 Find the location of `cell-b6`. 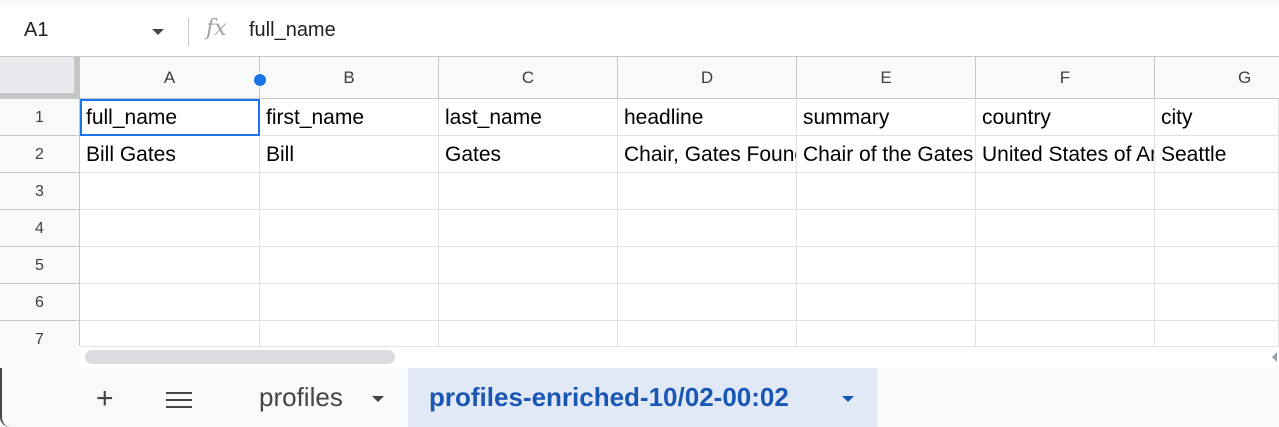

cell-b6 is located at coordinates (349, 302).